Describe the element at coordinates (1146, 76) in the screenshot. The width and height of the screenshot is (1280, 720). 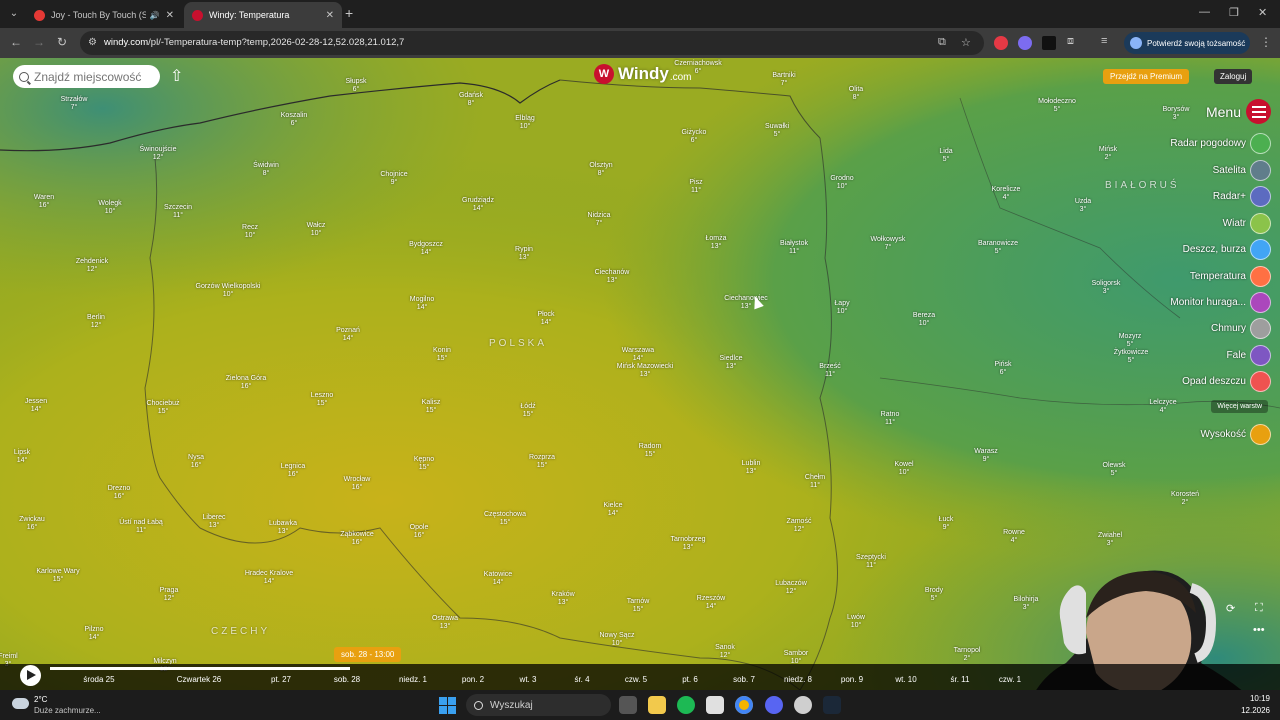
I see `premium-button: Przejdź na Premium` at that location.